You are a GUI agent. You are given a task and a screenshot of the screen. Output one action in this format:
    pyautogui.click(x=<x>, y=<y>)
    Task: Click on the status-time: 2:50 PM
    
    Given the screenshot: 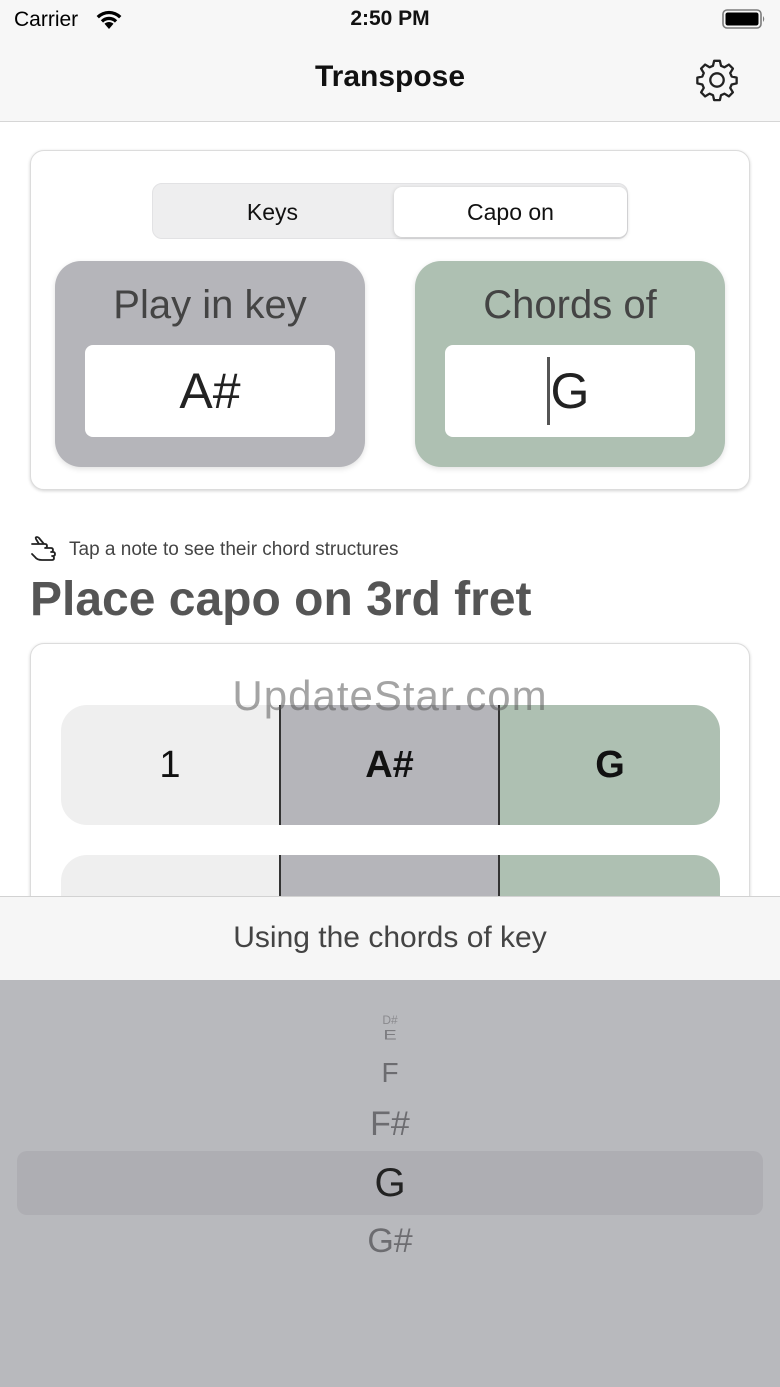 What is the action you would take?
    pyautogui.click(x=390, y=18)
    